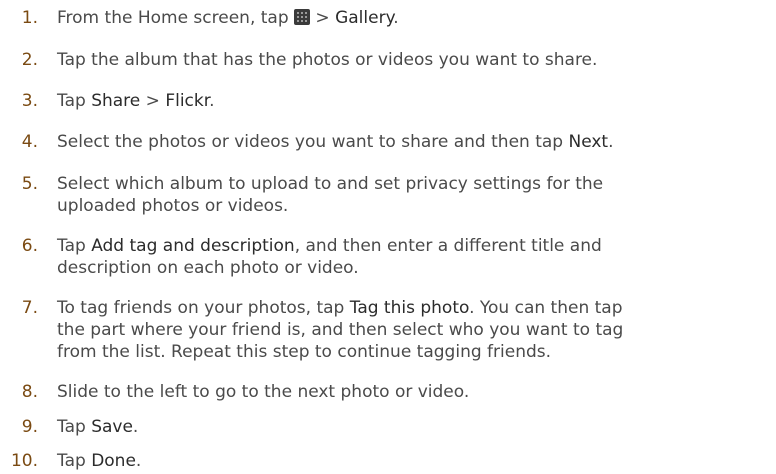  What do you see at coordinates (546, 308) in the screenshot?
I see `step-text-part: . You can then tap` at bounding box center [546, 308].